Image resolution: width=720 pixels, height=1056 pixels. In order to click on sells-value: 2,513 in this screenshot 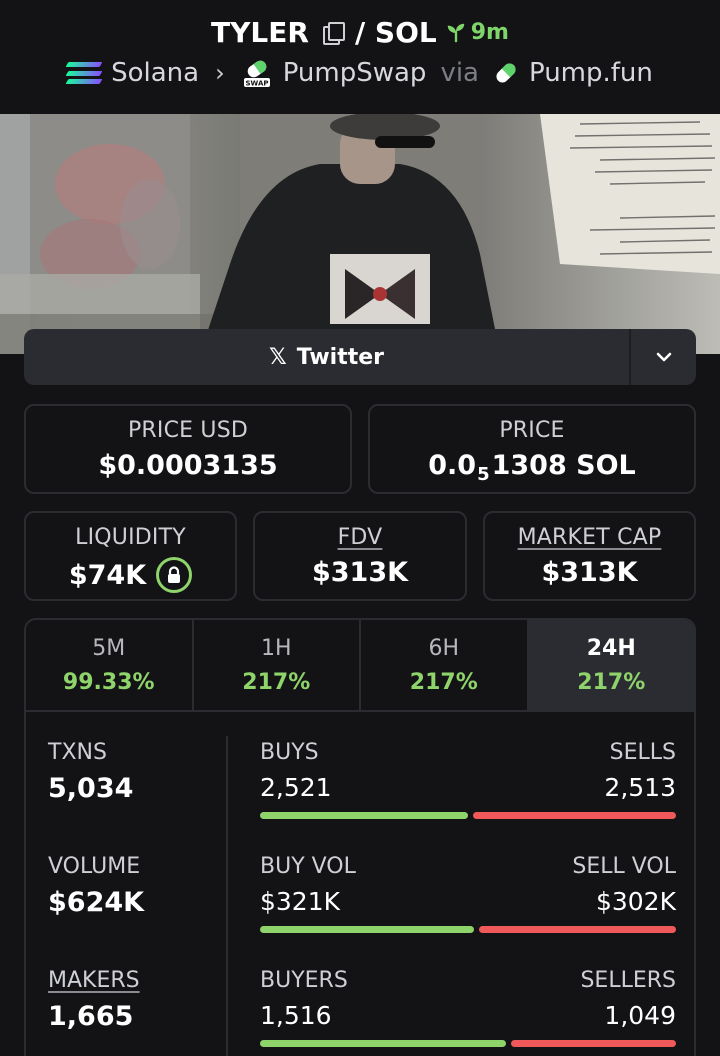, I will do `click(640, 787)`.